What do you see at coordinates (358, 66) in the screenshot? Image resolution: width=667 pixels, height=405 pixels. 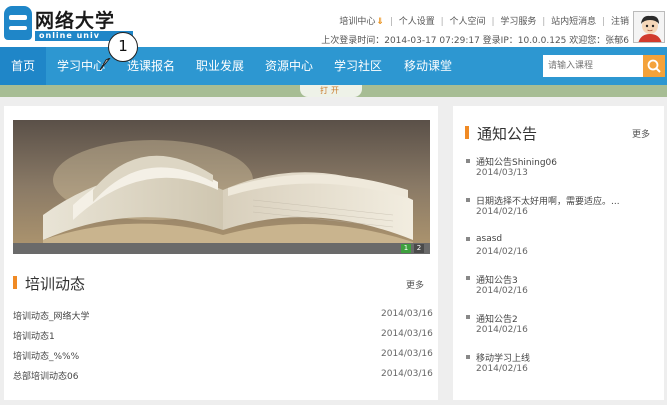 I see `nav-learning-community: 学习社区` at bounding box center [358, 66].